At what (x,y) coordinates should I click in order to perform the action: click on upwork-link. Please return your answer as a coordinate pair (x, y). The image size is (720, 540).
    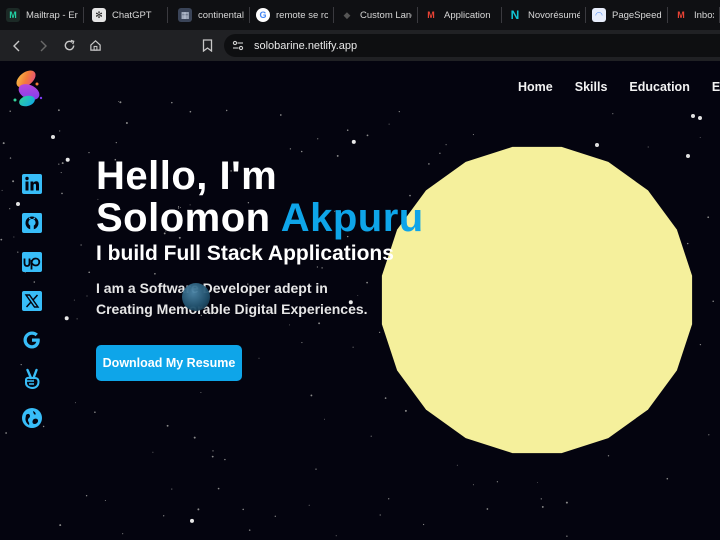
    Looking at the image, I should click on (32, 261).